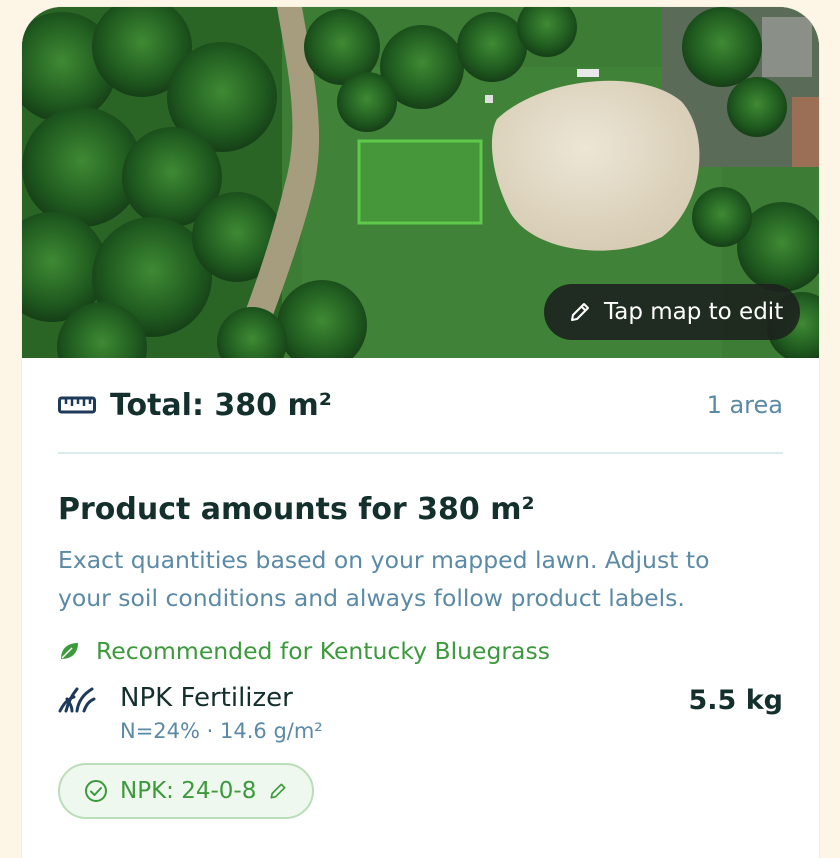  Describe the element at coordinates (77, 405) in the screenshot. I see `ruler-icon` at that location.